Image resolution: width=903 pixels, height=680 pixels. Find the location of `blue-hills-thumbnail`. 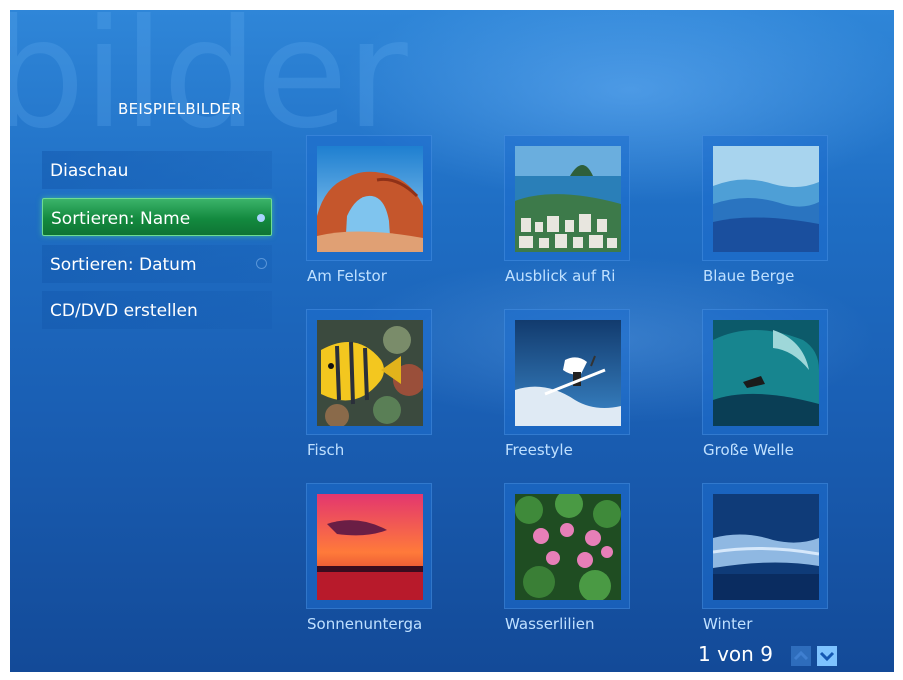

blue-hills-thumbnail is located at coordinates (766, 199).